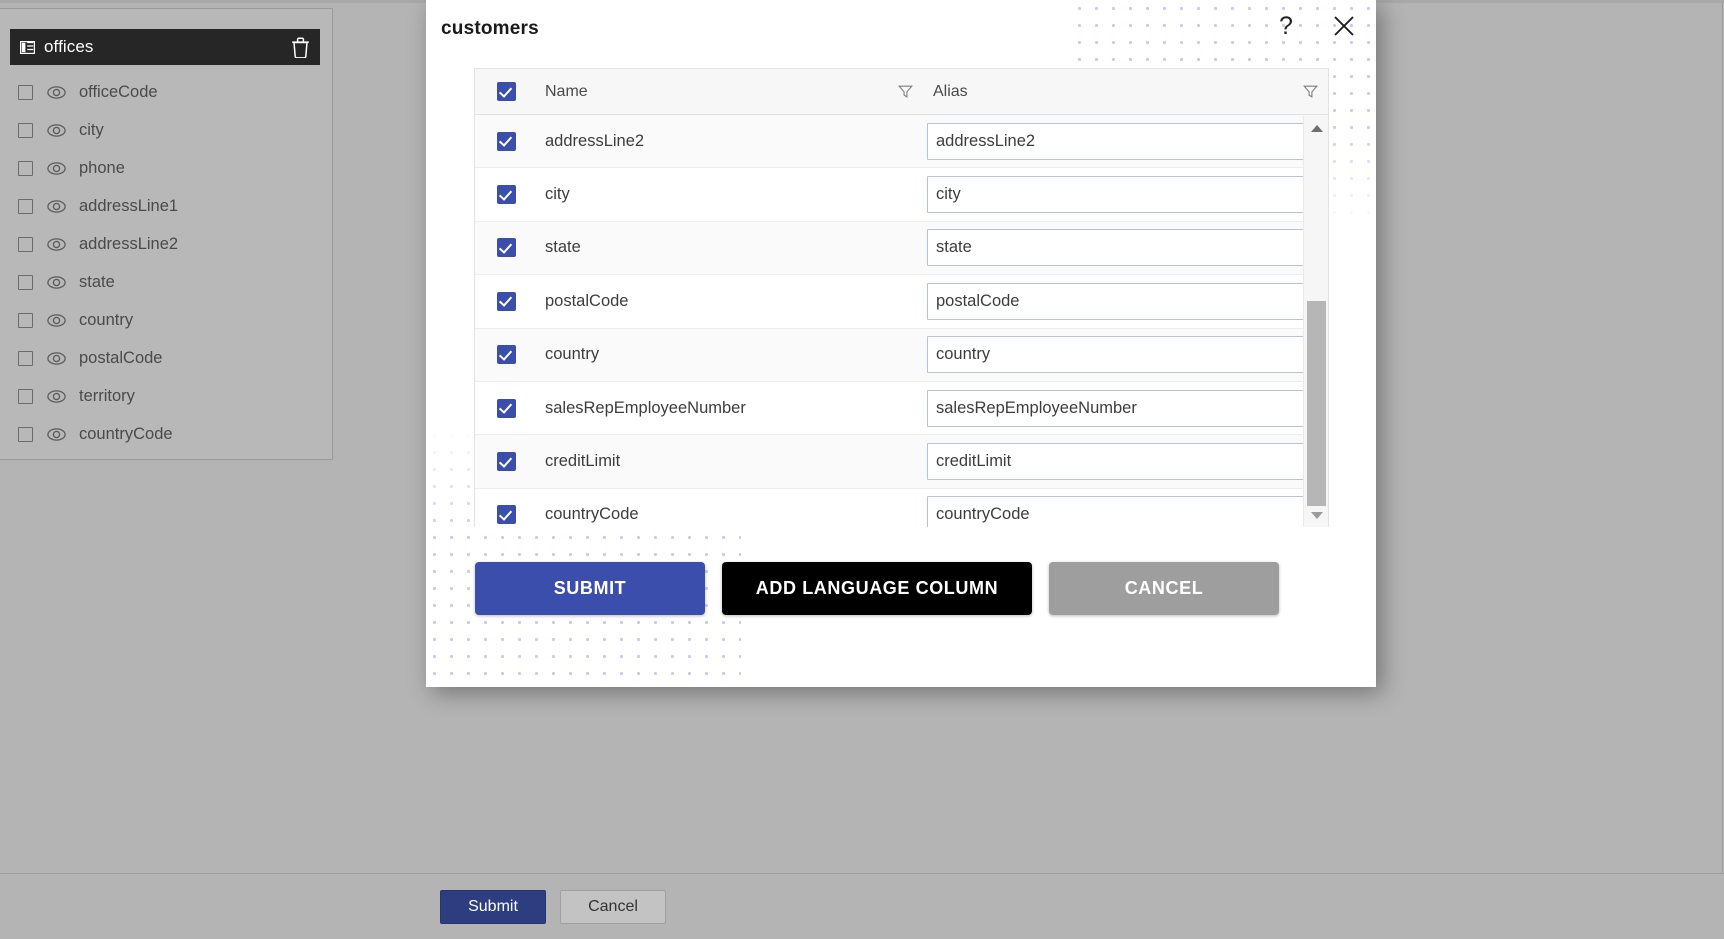  I want to click on list-item: addressLine2, so click(165, 244).